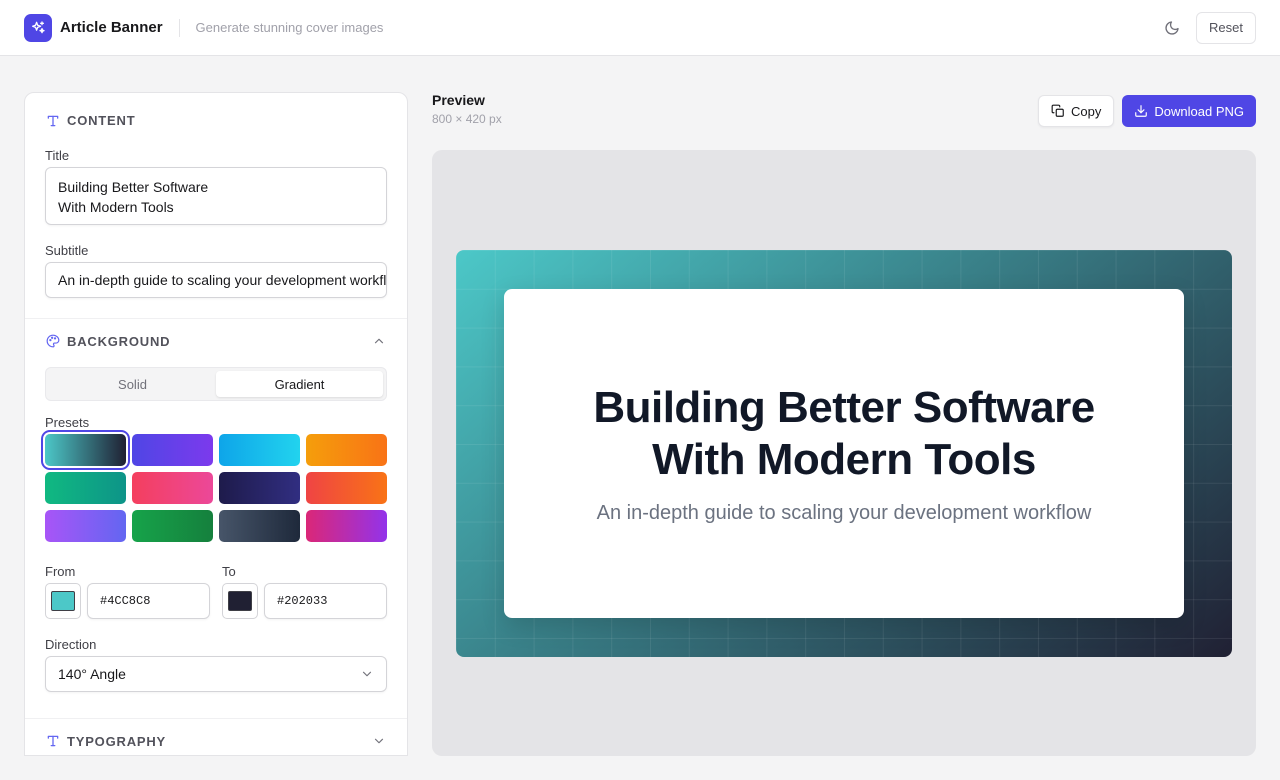 The height and width of the screenshot is (780, 1280). Describe the element at coordinates (119, 341) in the screenshot. I see `background-section-title: BACKGROUND` at that location.